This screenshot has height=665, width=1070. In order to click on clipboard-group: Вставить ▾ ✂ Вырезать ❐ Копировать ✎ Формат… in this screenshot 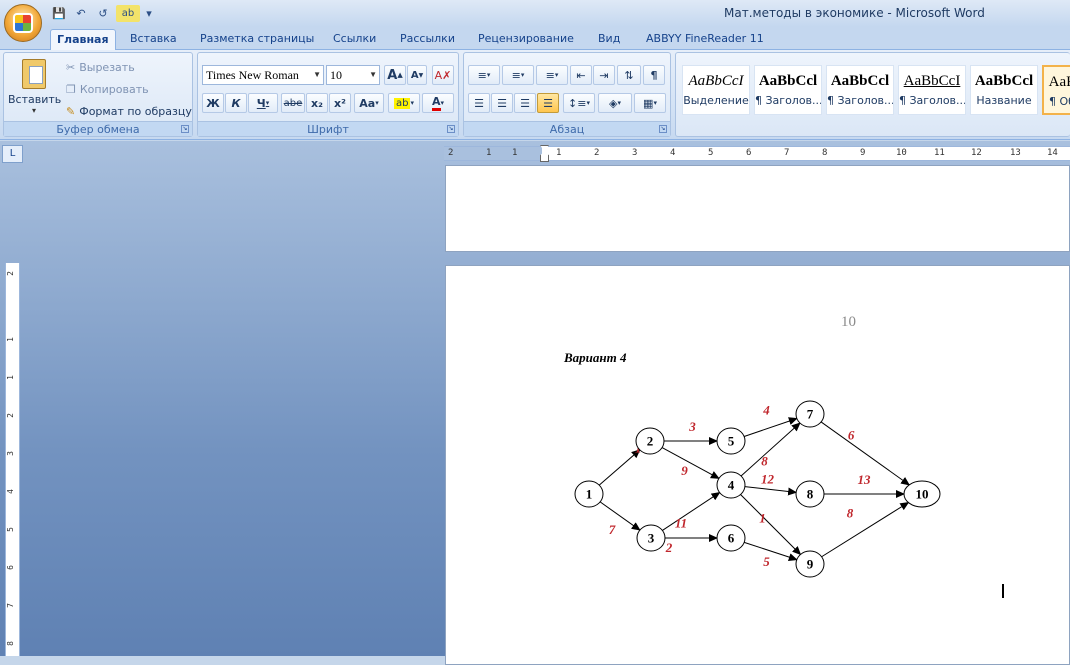, I will do `click(98, 94)`.